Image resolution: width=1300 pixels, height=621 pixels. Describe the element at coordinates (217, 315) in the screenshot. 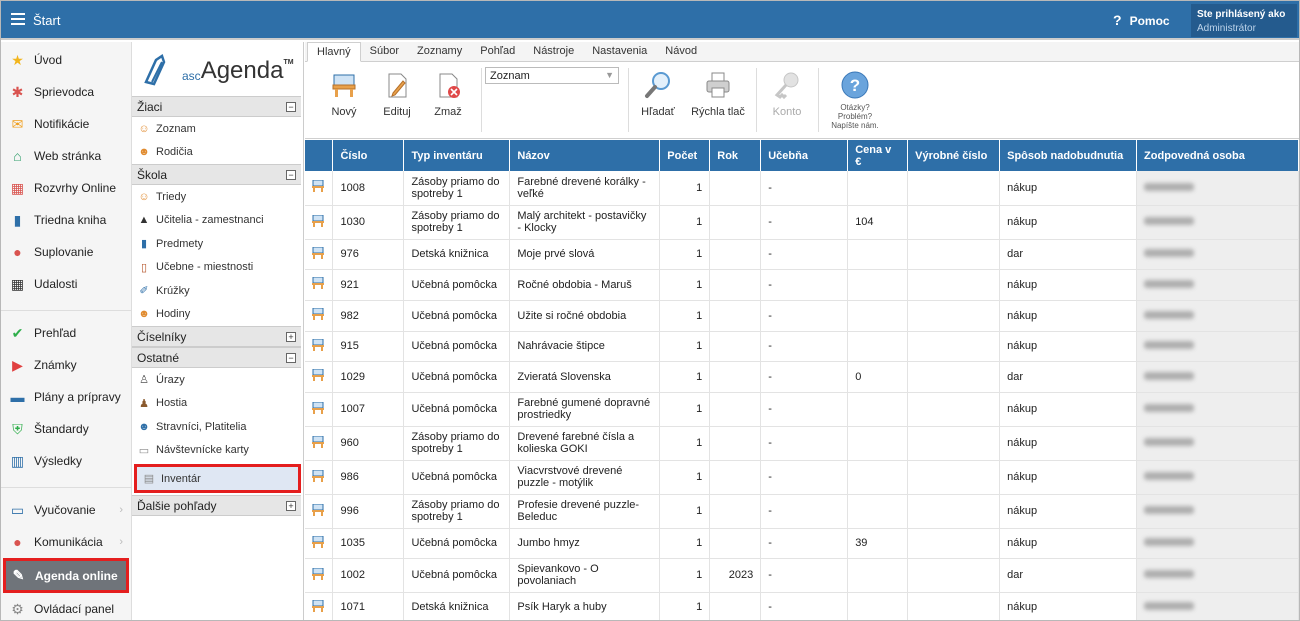

I see `agenda-item-hodiny: ☻ Hodiny` at that location.